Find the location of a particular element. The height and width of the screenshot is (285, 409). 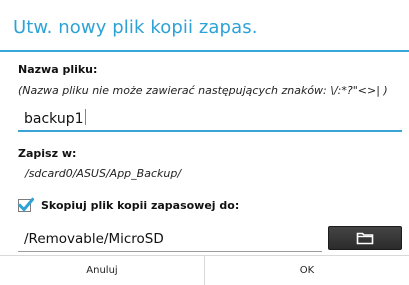

copy-to-option: Skopiuj plik kopii zapasowej do: is located at coordinates (128, 205).